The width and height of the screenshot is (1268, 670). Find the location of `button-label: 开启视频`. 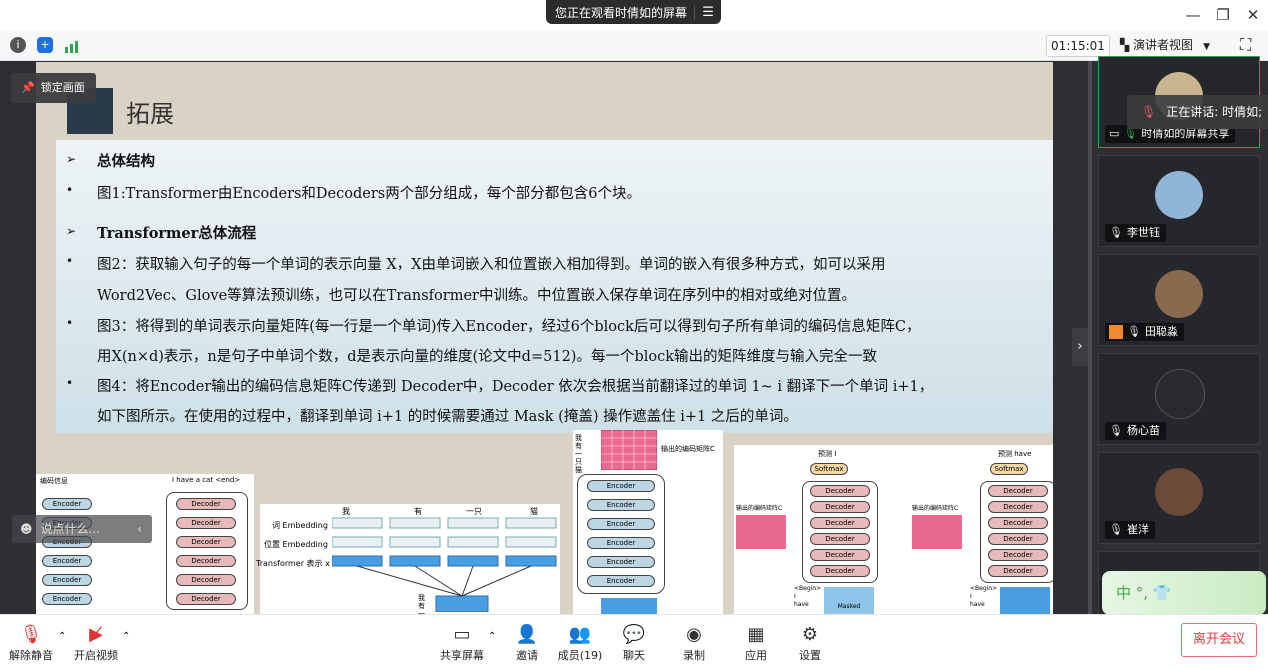

button-label: 开启视频 is located at coordinates (96, 655).